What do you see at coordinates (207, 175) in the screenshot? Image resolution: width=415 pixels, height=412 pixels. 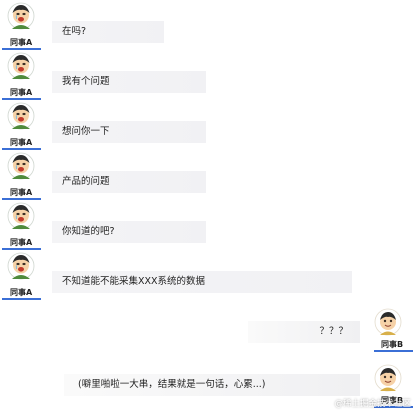 I see `message-row: 同事A 产品的问题` at bounding box center [207, 175].